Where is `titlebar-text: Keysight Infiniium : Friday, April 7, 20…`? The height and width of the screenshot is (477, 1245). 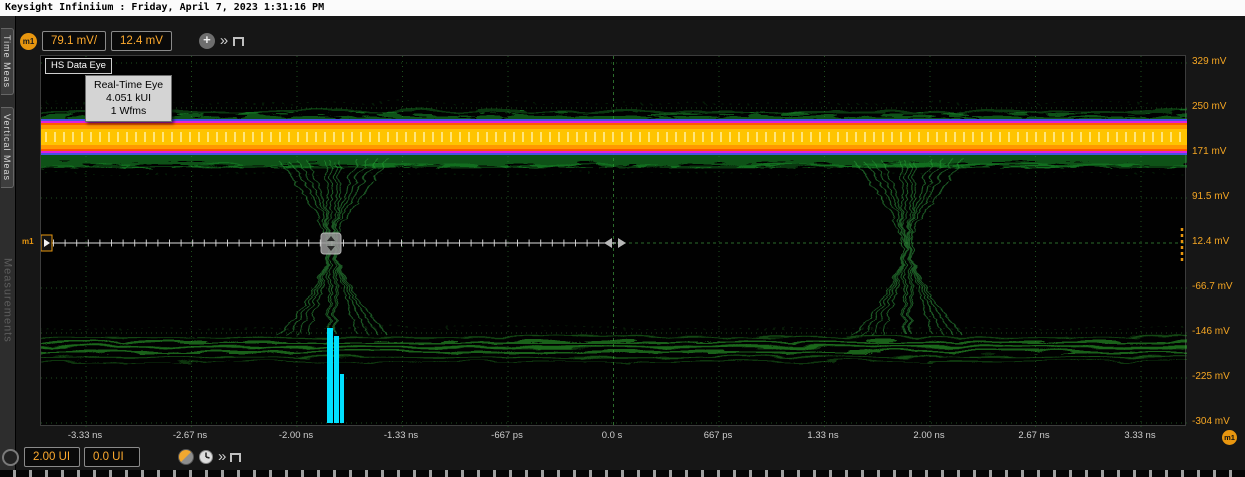 titlebar-text: Keysight Infiniium : Friday, April 7, 20… is located at coordinates (165, 7).